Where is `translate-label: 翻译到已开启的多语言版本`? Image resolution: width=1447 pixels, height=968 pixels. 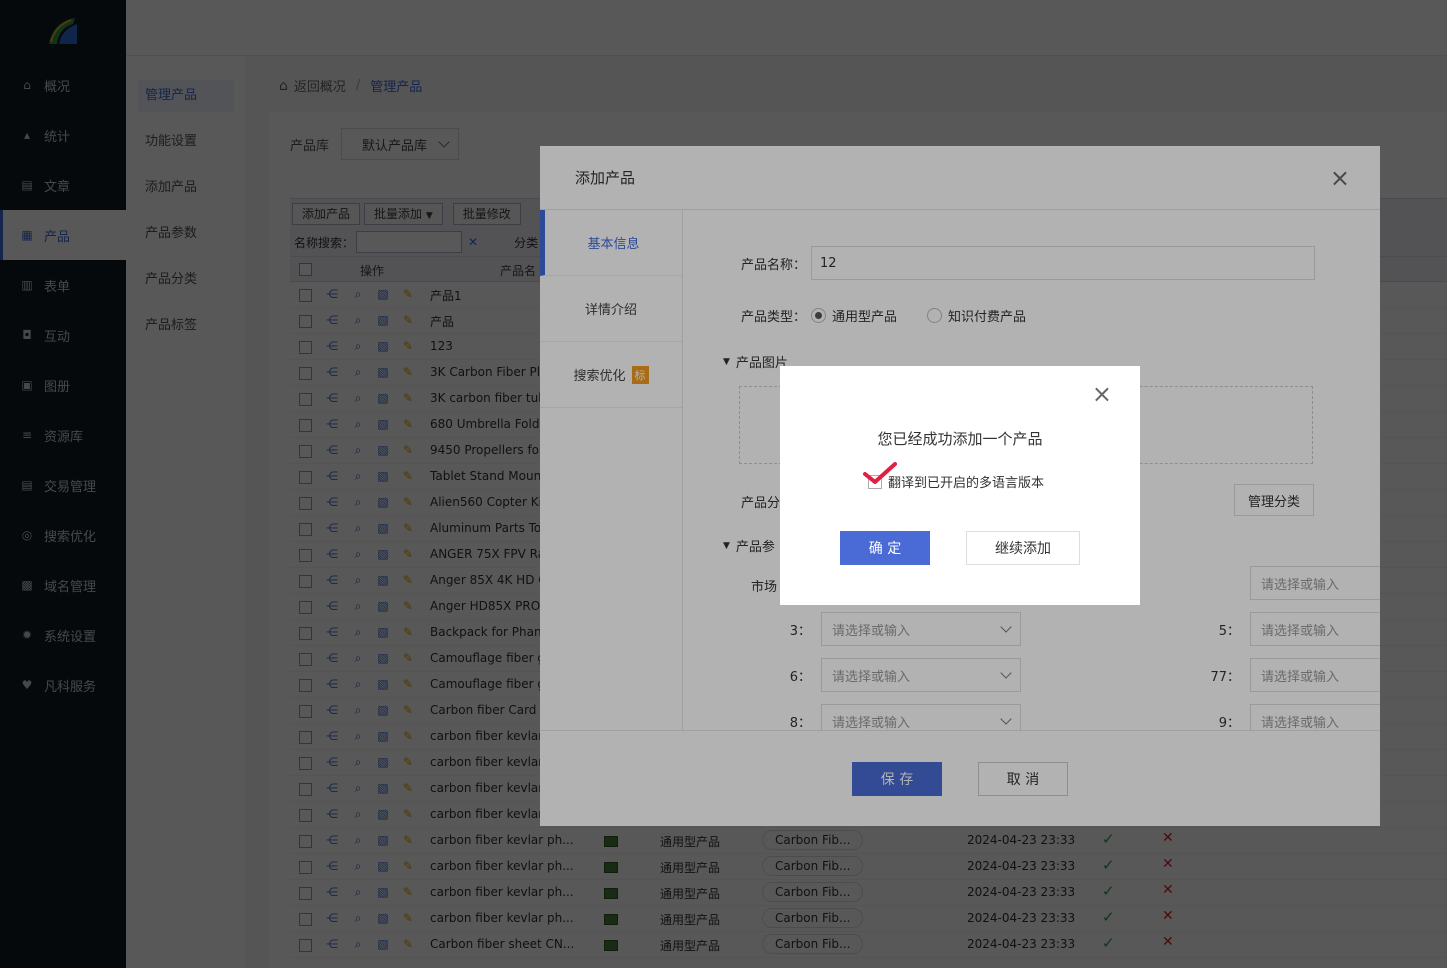
translate-label: 翻译到已开启的多语言版本 is located at coordinates (966, 483).